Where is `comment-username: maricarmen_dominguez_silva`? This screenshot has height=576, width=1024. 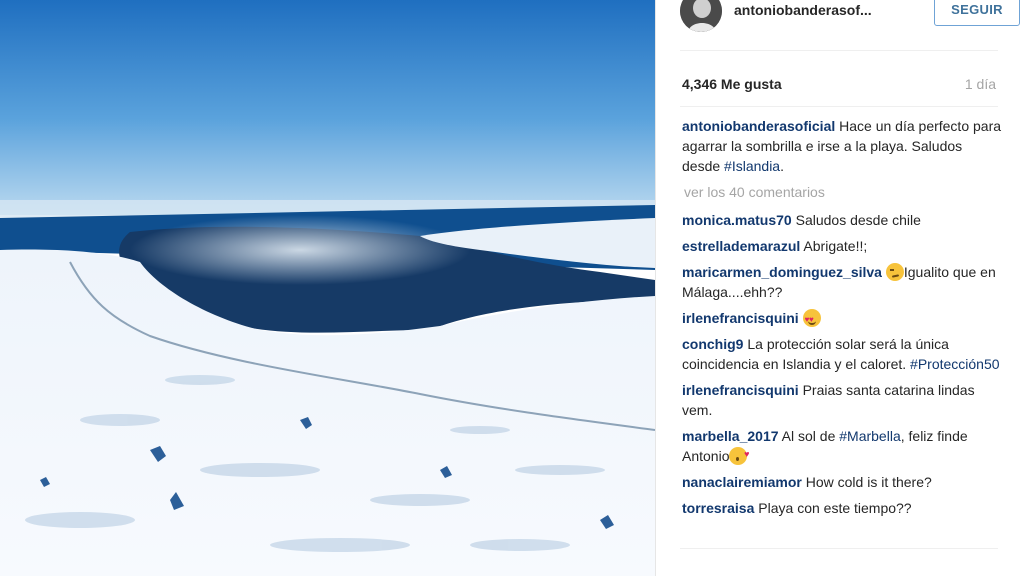
comment-username: maricarmen_dominguez_silva is located at coordinates (782, 272).